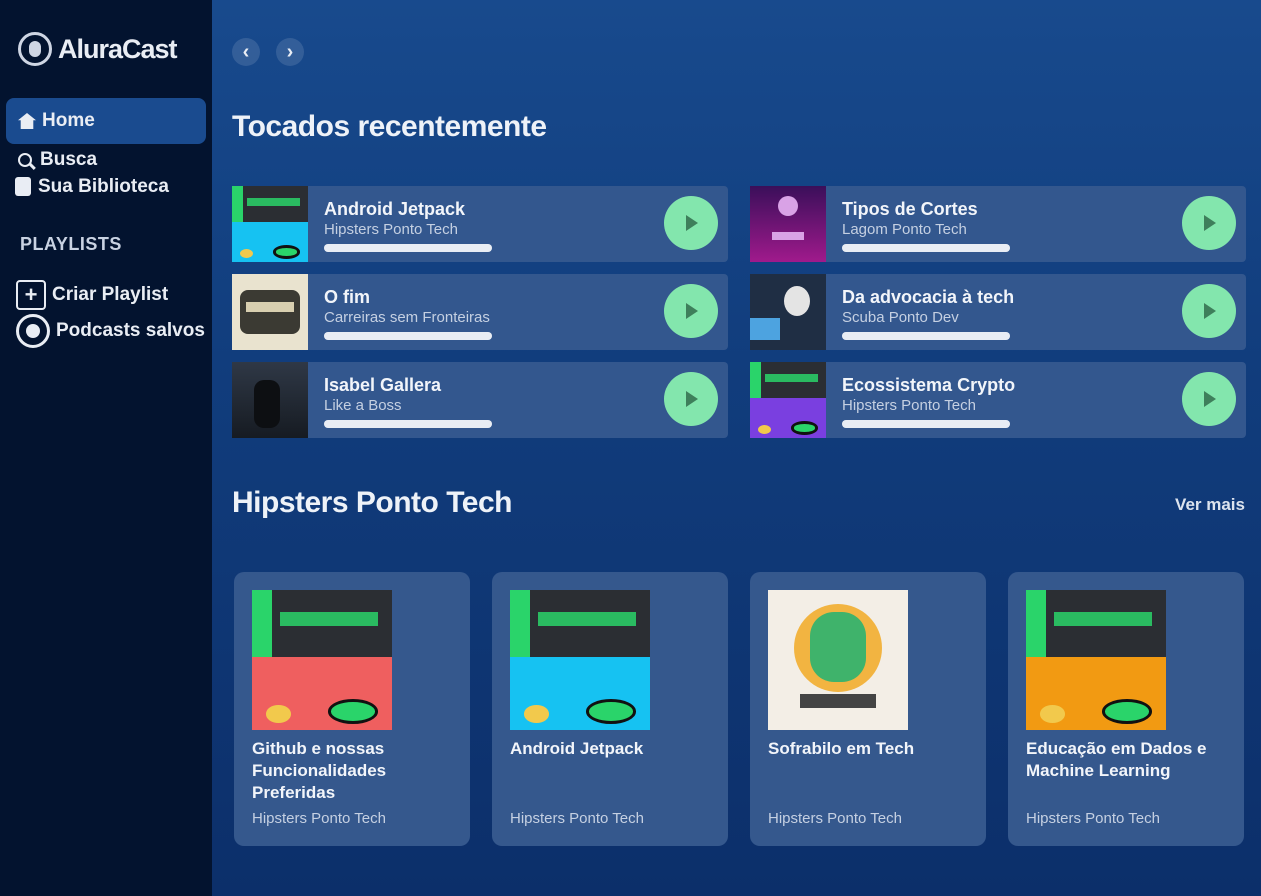 Image resolution: width=1261 pixels, height=896 pixels. I want to click on recent-item: Da advocacia à tech Scuba Ponto Dev, so click(998, 312).